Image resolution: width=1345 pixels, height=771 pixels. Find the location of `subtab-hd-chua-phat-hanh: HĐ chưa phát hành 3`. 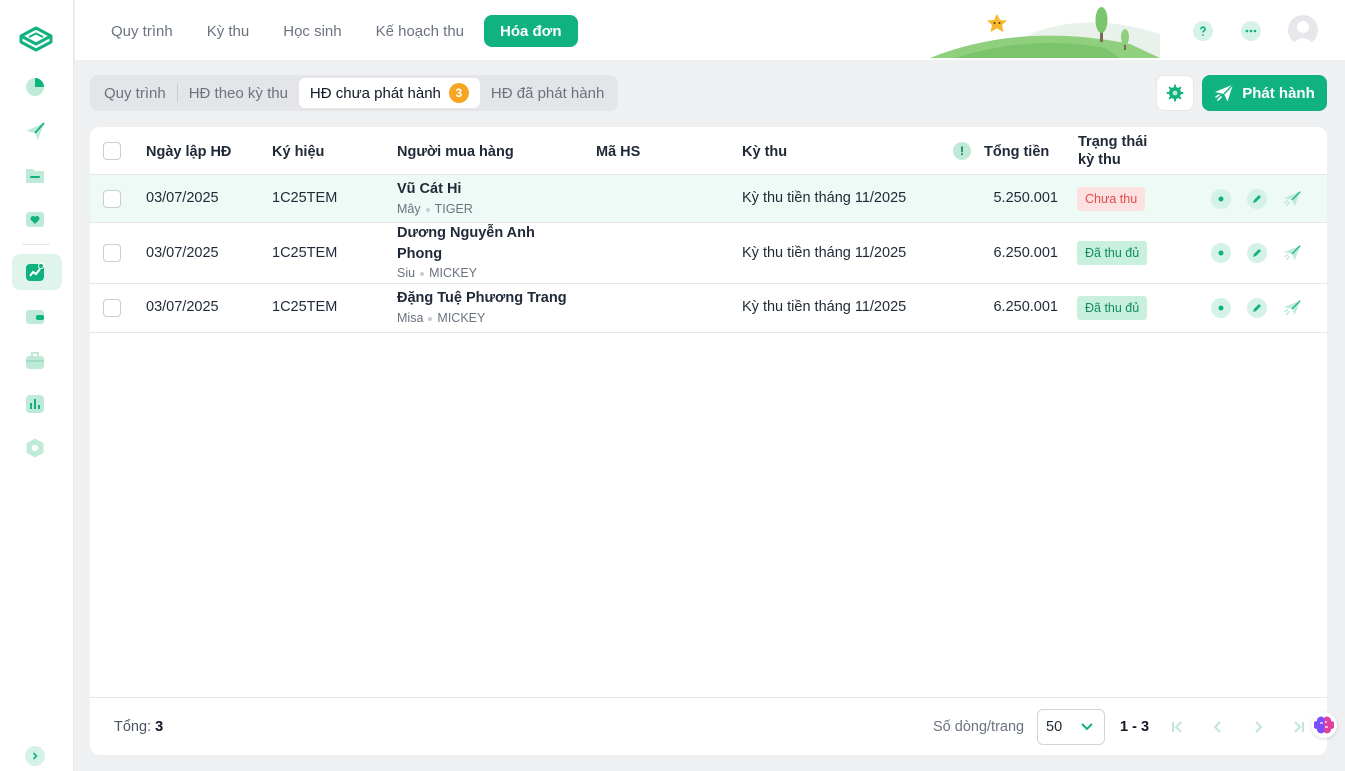

subtab-hd-chua-phat-hanh: HĐ chưa phát hành 3 is located at coordinates (389, 93).